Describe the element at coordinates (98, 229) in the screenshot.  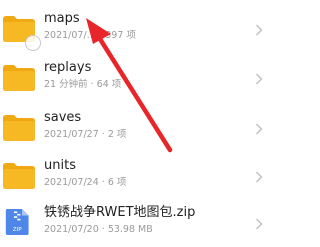
I see `file-meta: 2021/07/20 · 53.98 MB` at that location.